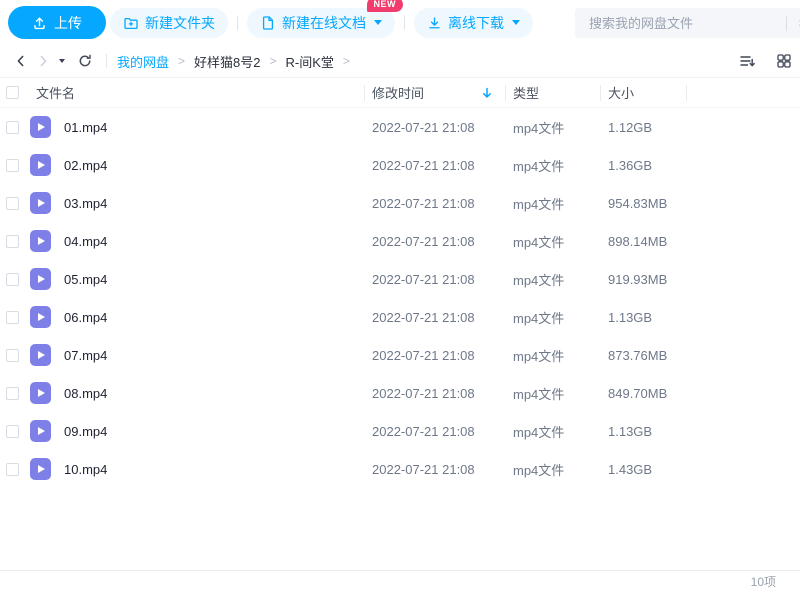  I want to click on back-button, so click(21, 61).